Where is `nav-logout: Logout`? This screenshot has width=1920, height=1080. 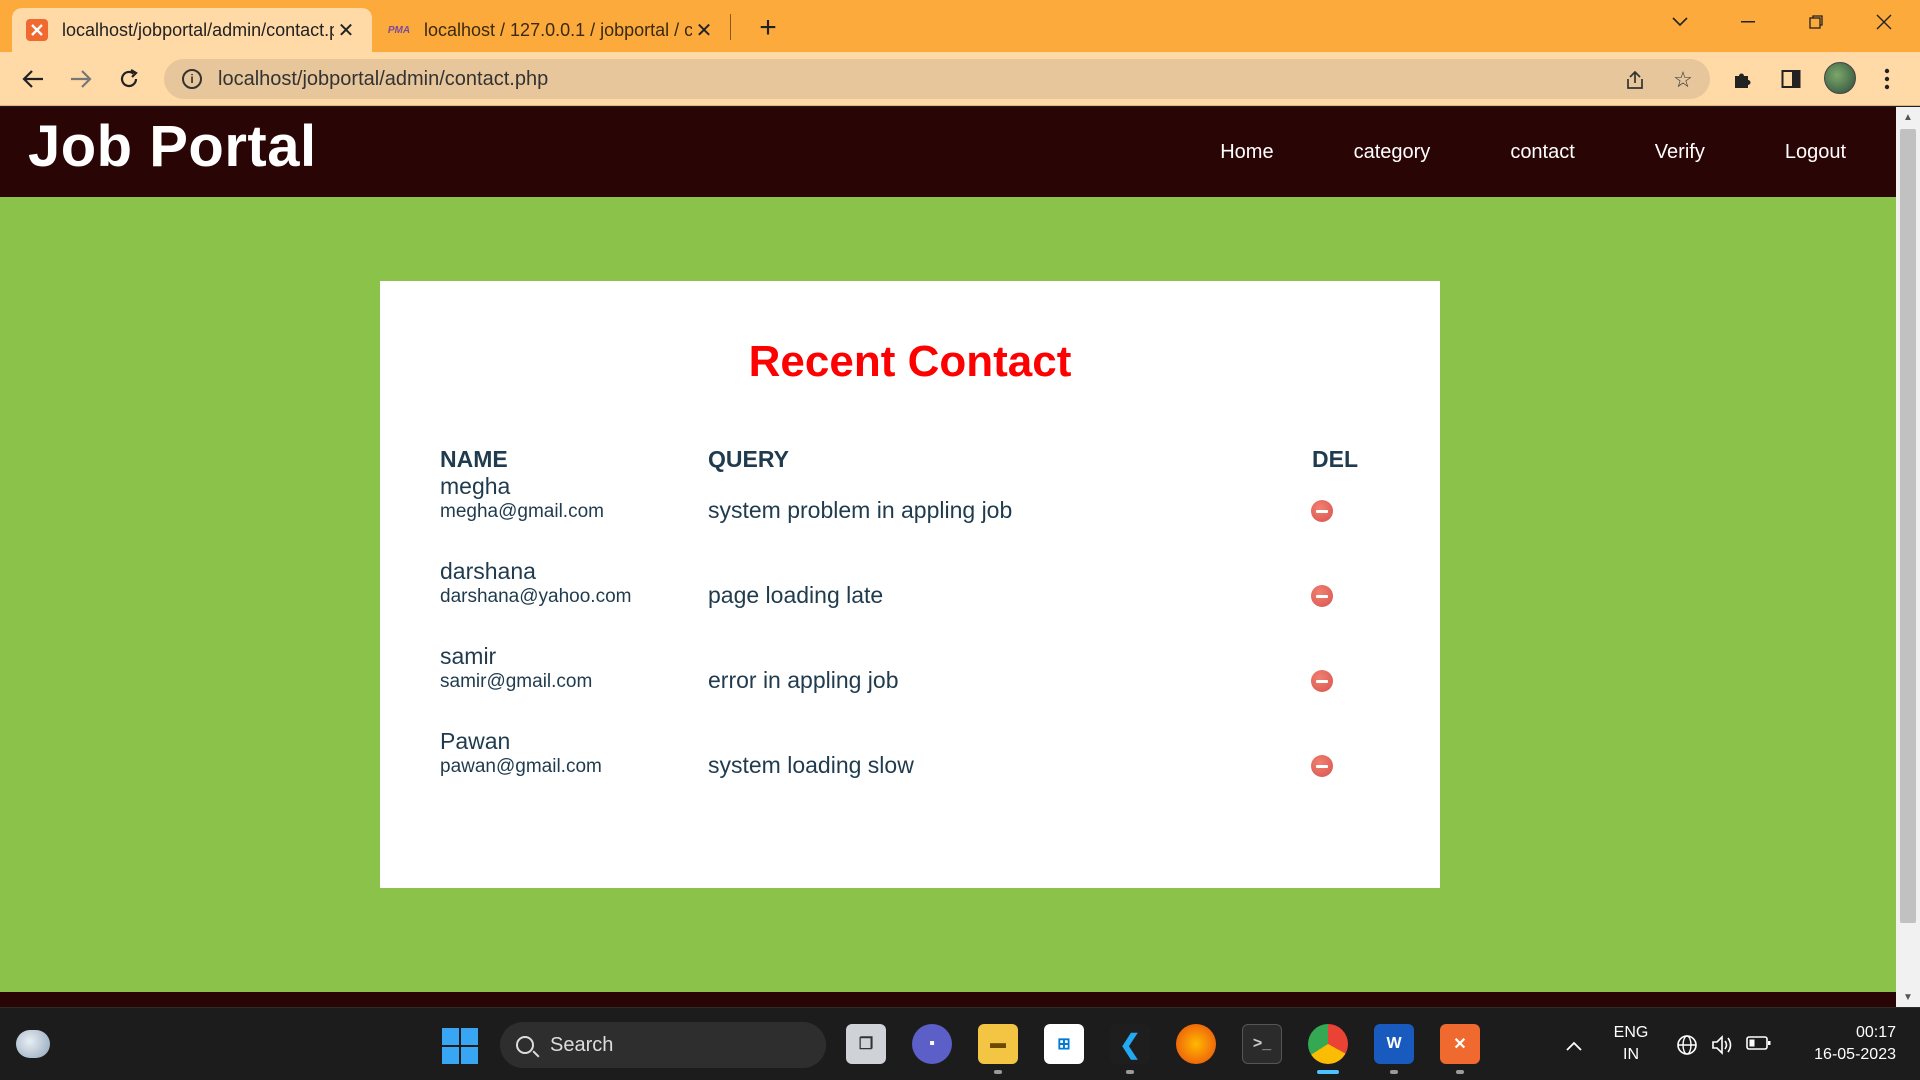
nav-logout: Logout is located at coordinates (1815, 152).